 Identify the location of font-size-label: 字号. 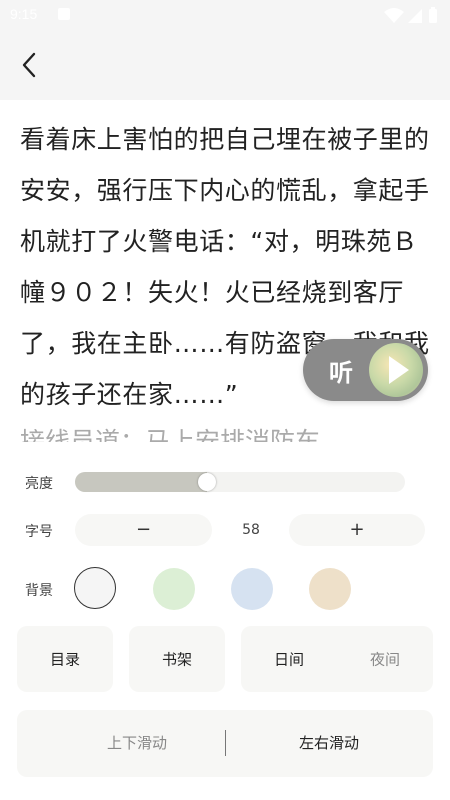
(39, 532).